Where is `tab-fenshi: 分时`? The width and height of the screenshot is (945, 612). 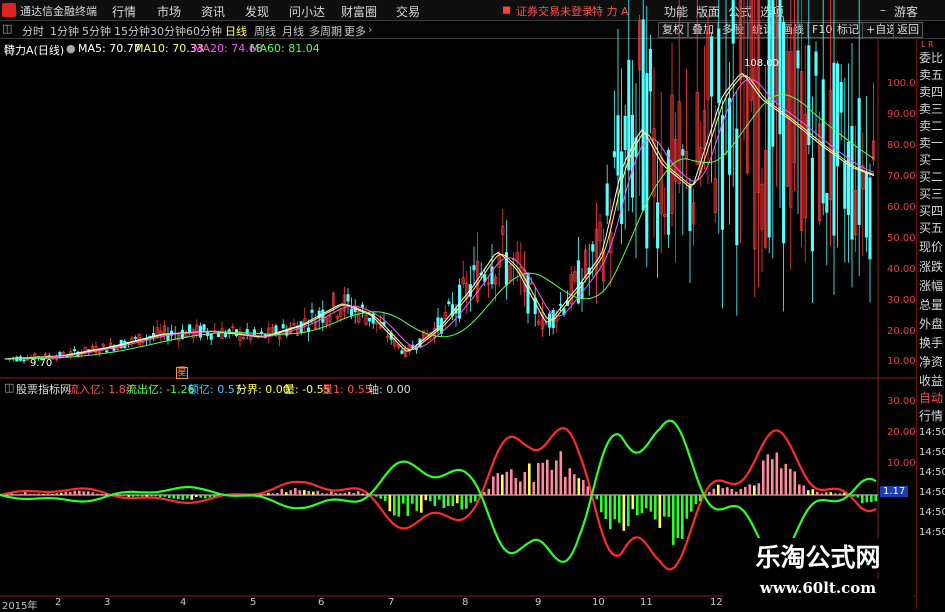 tab-fenshi: 分时 is located at coordinates (33, 31).